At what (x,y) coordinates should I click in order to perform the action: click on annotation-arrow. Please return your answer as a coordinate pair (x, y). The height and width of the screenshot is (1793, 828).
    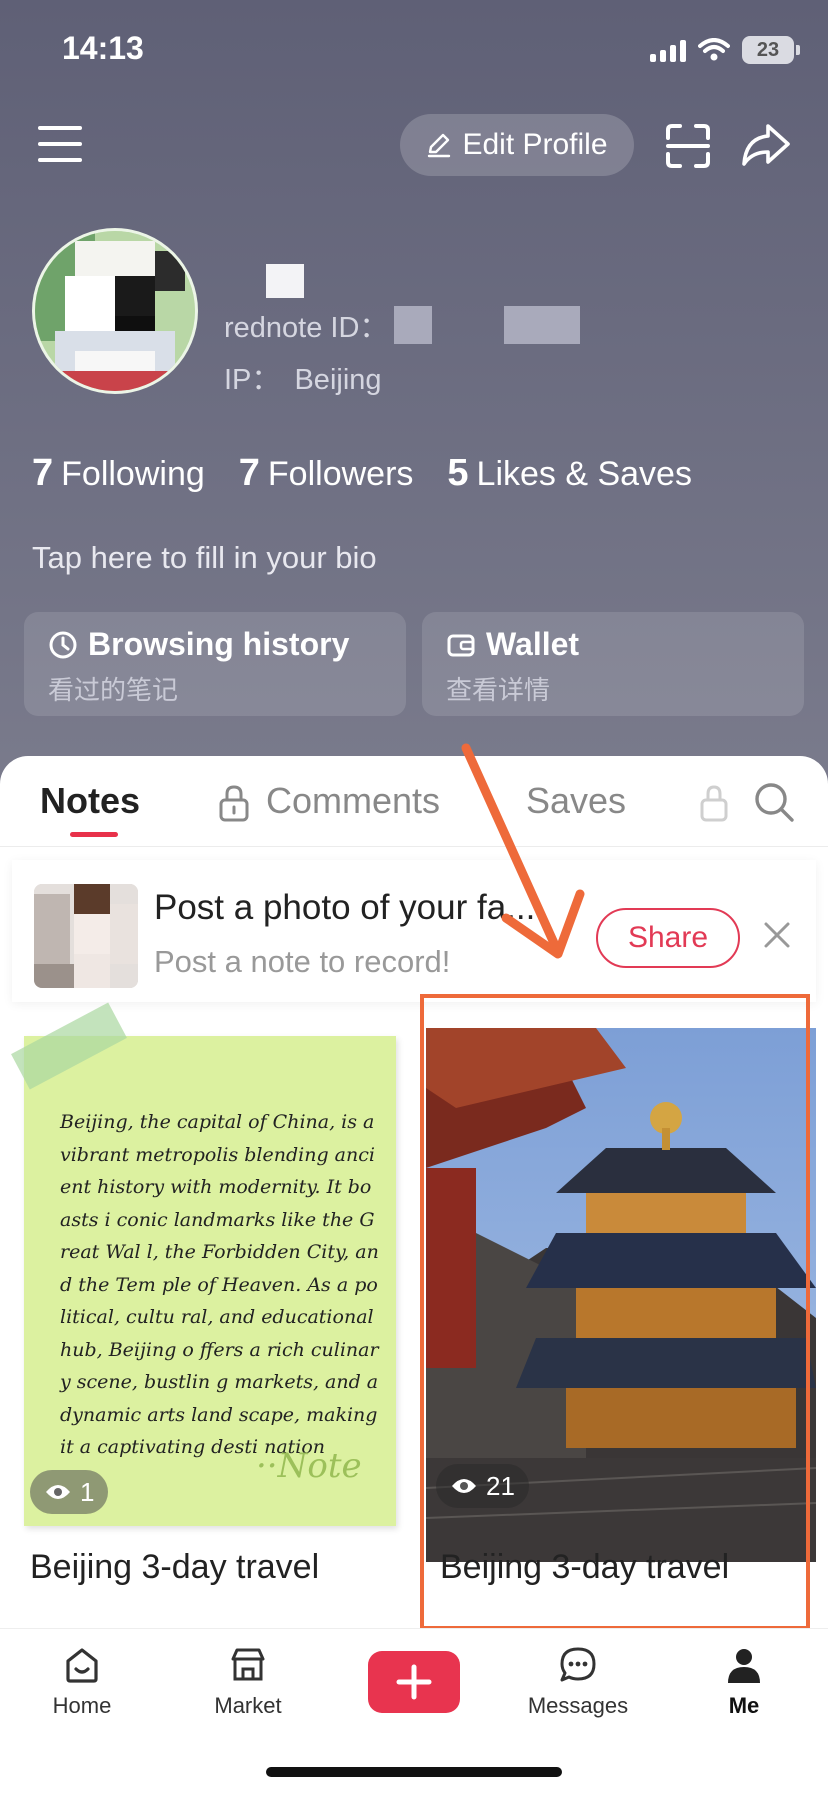
    Looking at the image, I should click on (523, 851).